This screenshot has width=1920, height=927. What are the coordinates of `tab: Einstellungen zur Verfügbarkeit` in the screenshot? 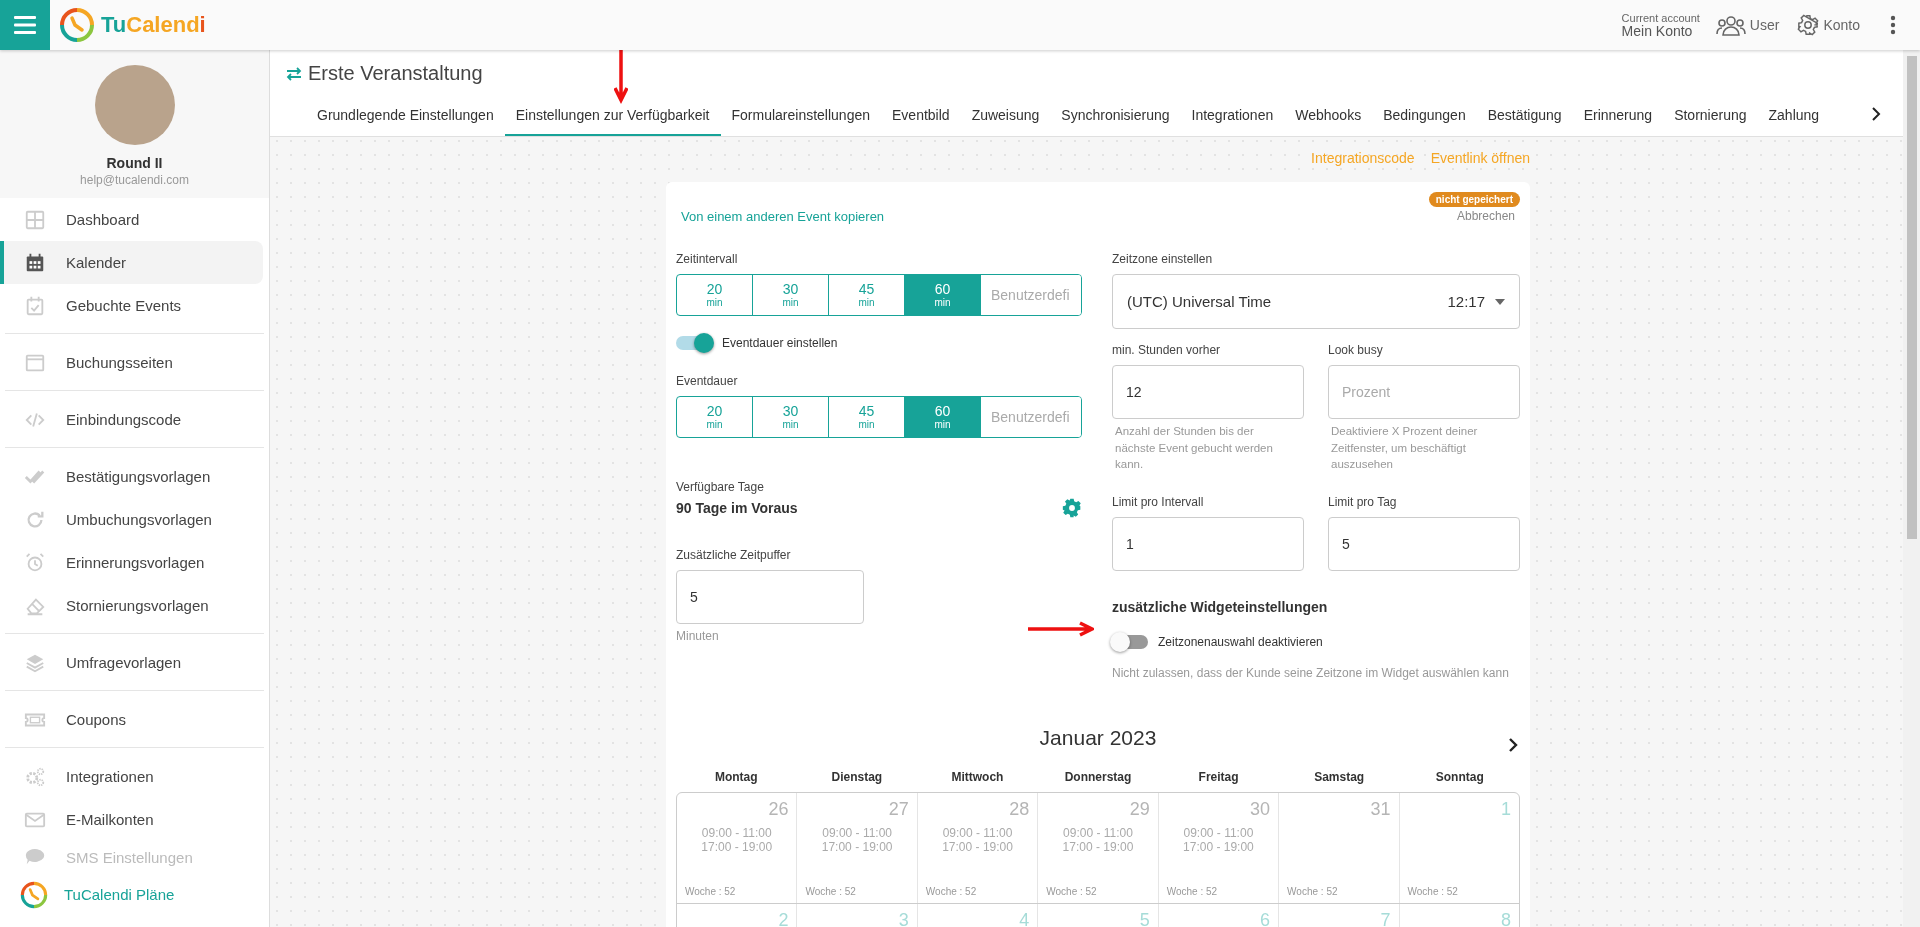 It's located at (612, 116).